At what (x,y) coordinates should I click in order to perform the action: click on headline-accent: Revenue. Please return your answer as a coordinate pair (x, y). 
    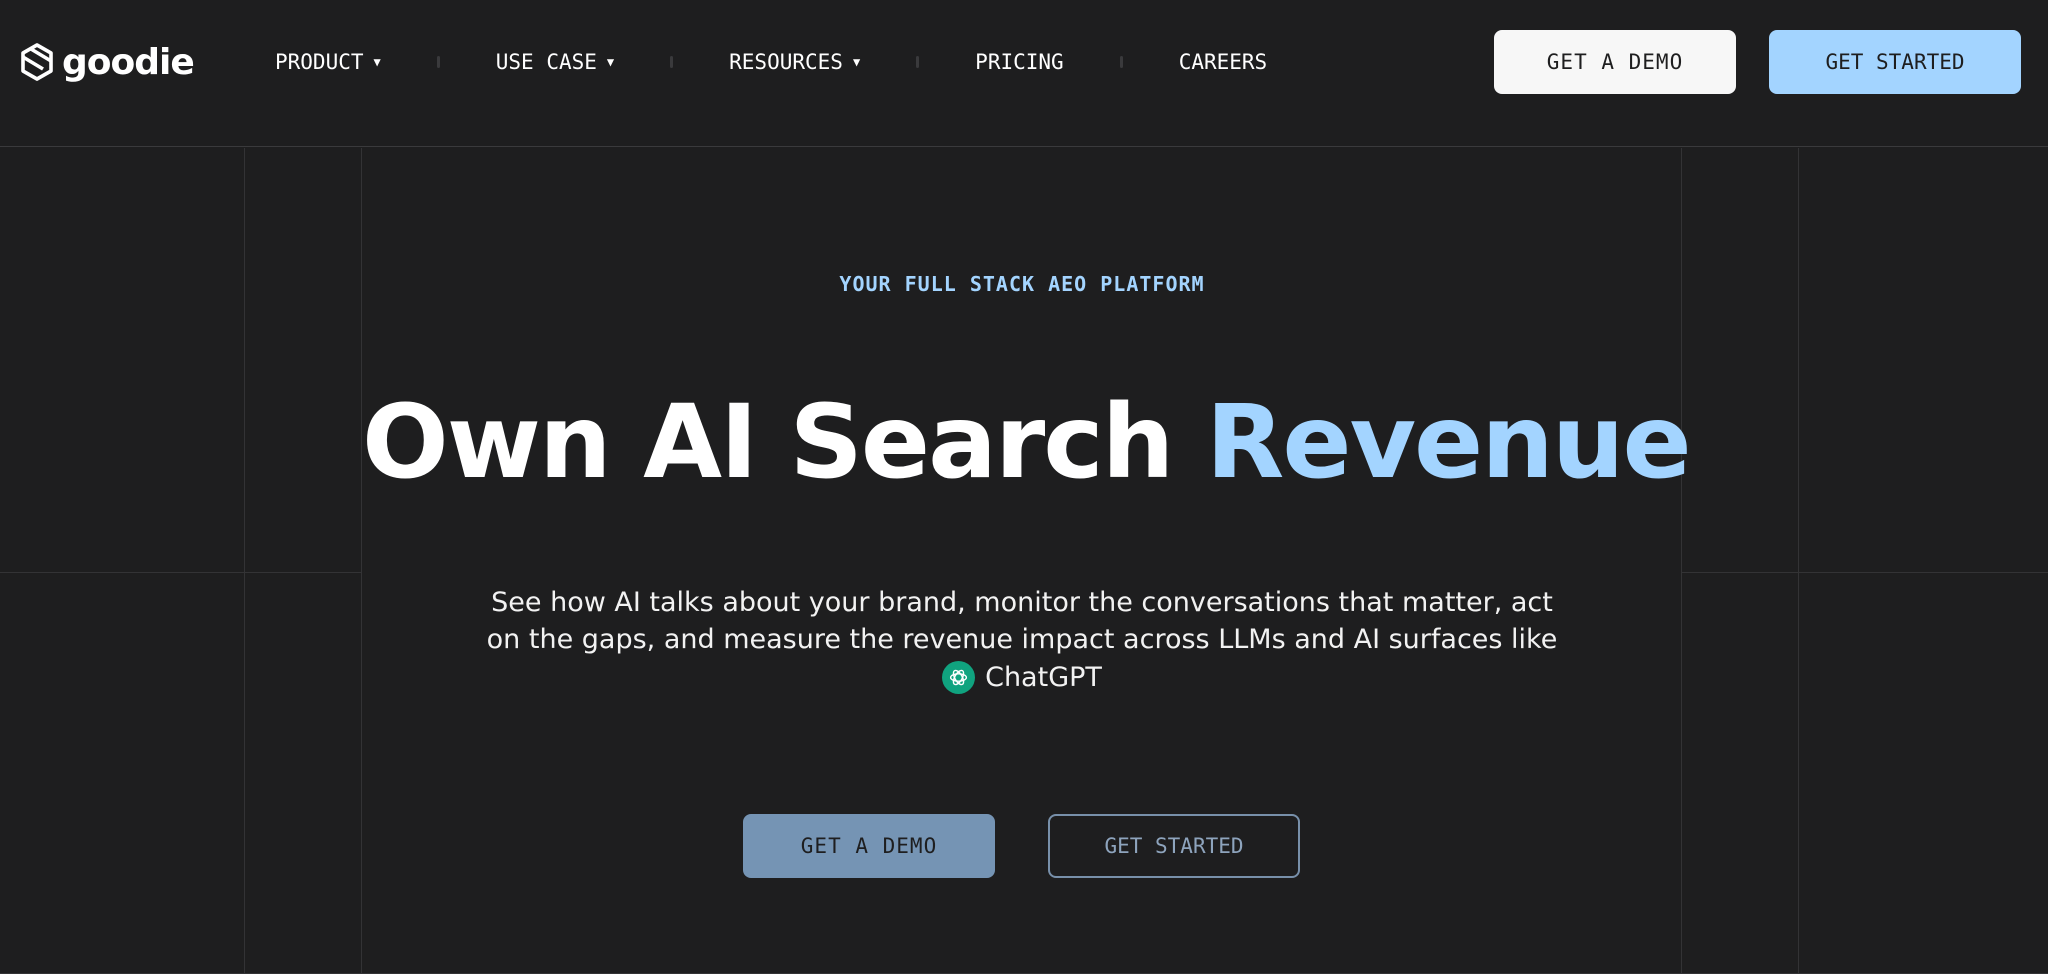
    Looking at the image, I should click on (1448, 442).